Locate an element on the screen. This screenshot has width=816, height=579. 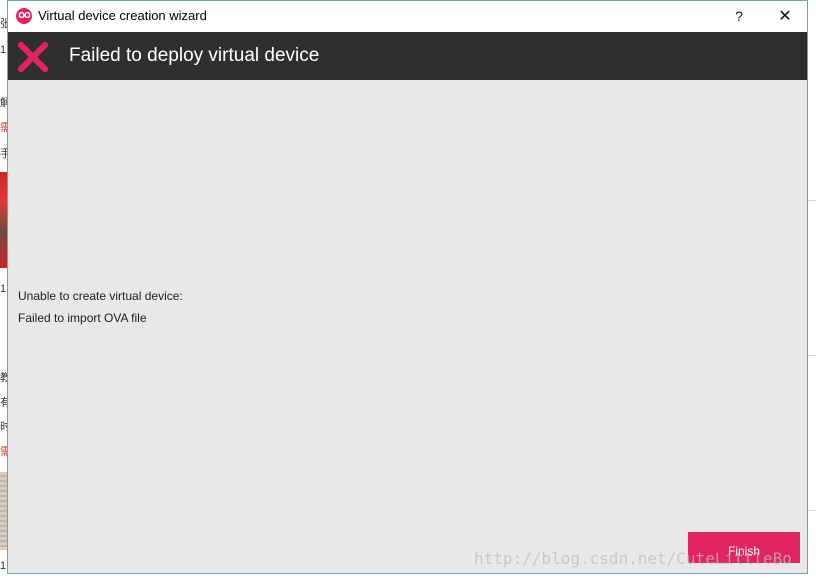
background-bottom-edge is located at coordinates (408, 576).